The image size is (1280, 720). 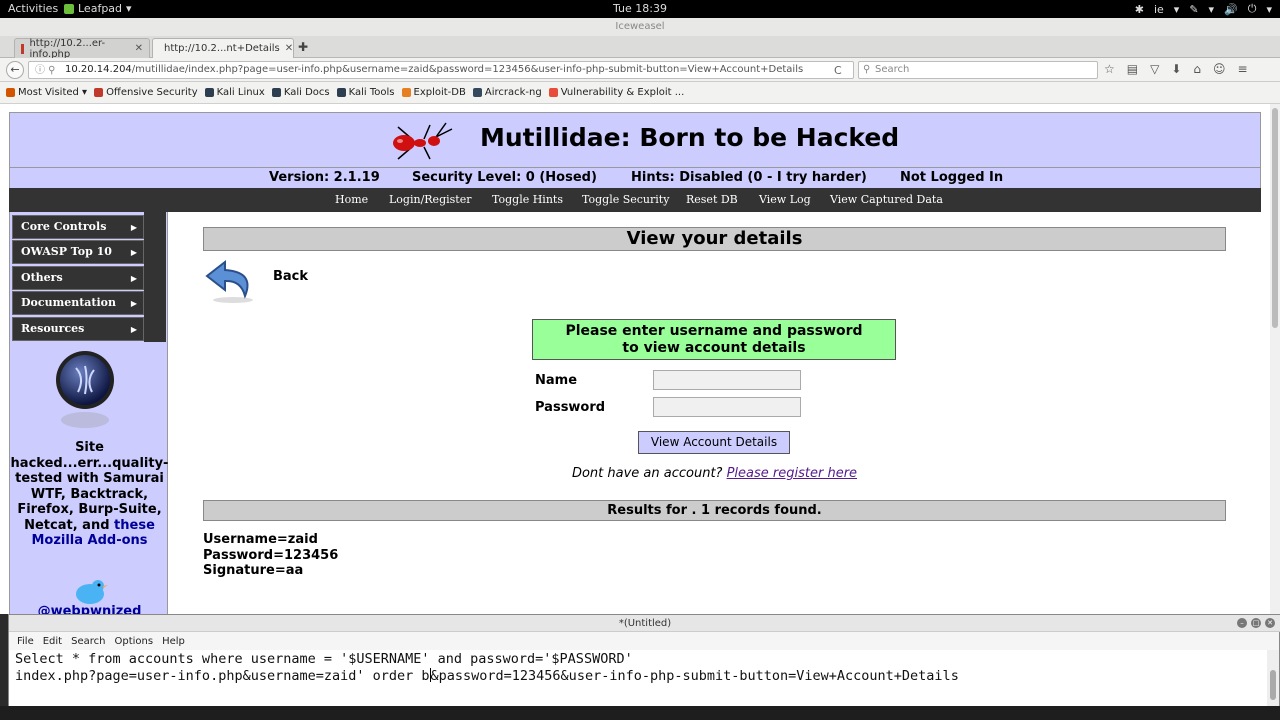 What do you see at coordinates (1242, 623) in the screenshot?
I see `minimize-icon: –` at bounding box center [1242, 623].